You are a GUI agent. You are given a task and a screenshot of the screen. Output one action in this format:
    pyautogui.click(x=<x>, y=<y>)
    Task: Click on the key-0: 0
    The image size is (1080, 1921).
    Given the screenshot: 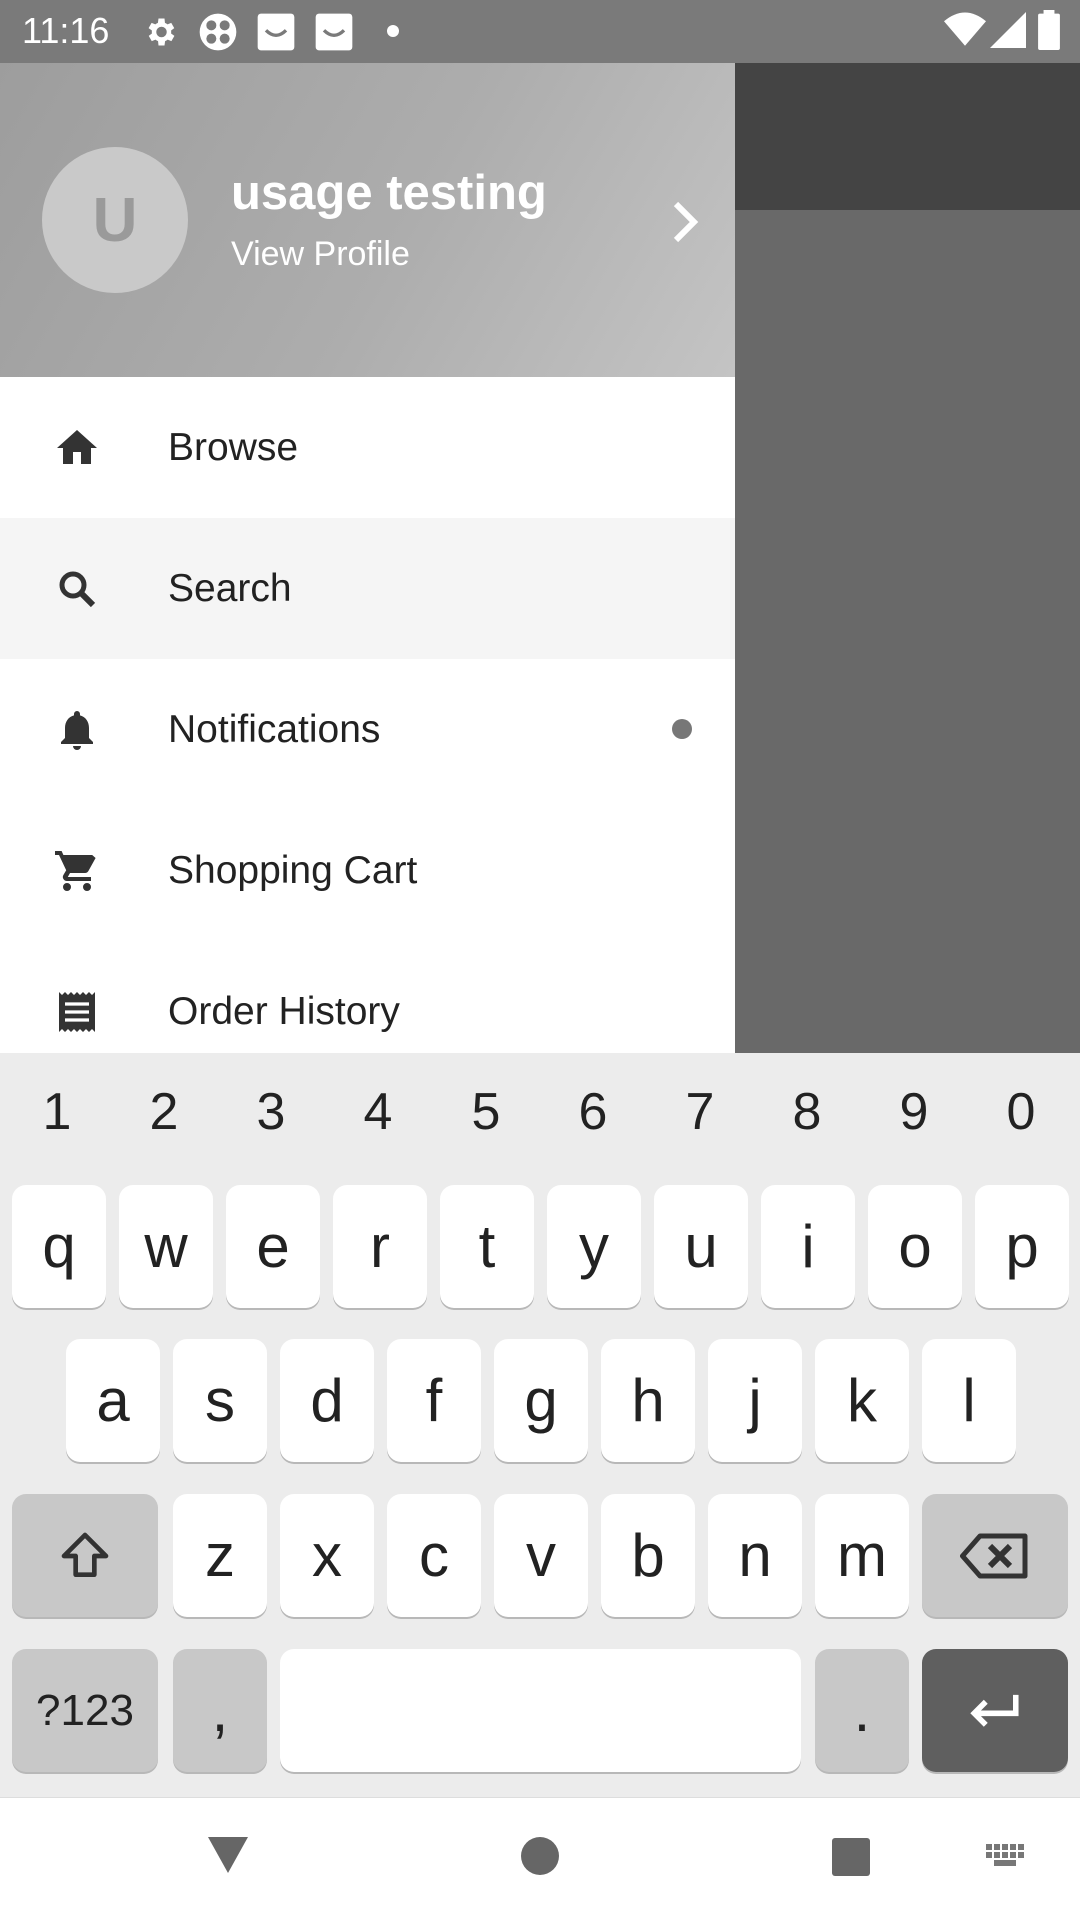 What is the action you would take?
    pyautogui.click(x=1021, y=1112)
    